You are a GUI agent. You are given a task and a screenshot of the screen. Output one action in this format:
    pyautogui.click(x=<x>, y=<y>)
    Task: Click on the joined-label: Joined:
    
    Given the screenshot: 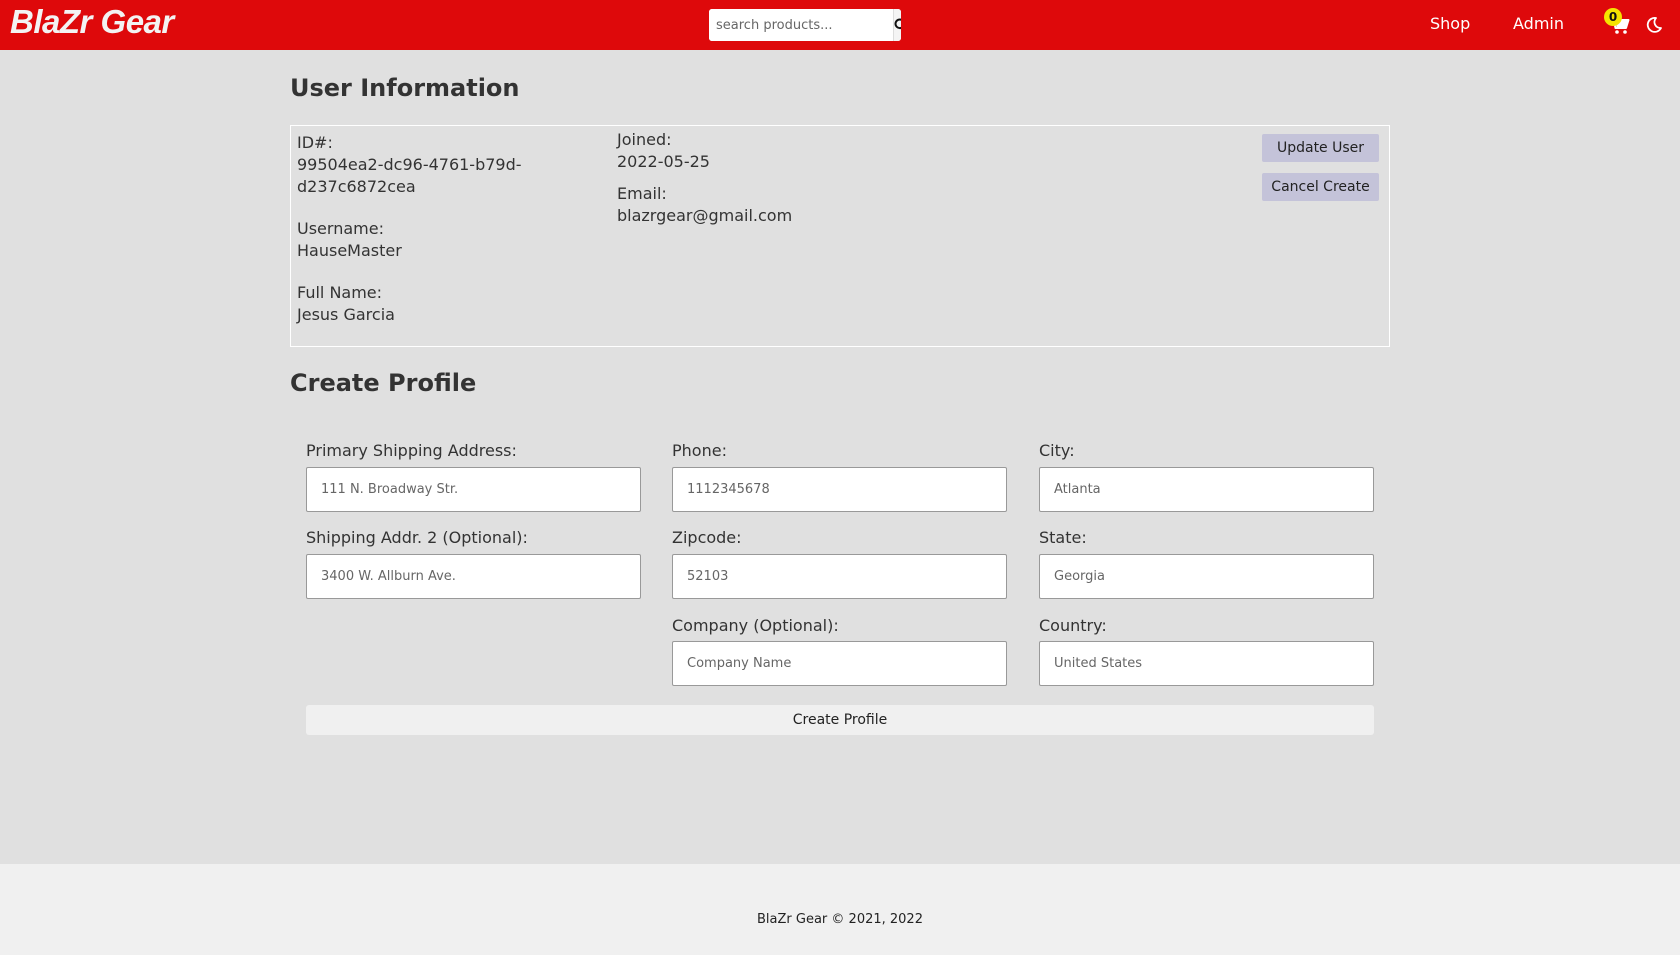 What is the action you would take?
    pyautogui.click(x=644, y=139)
    